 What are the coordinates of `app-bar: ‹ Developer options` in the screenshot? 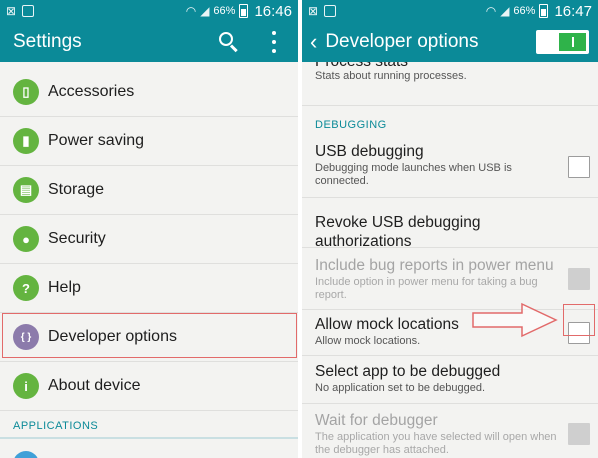 It's located at (450, 42).